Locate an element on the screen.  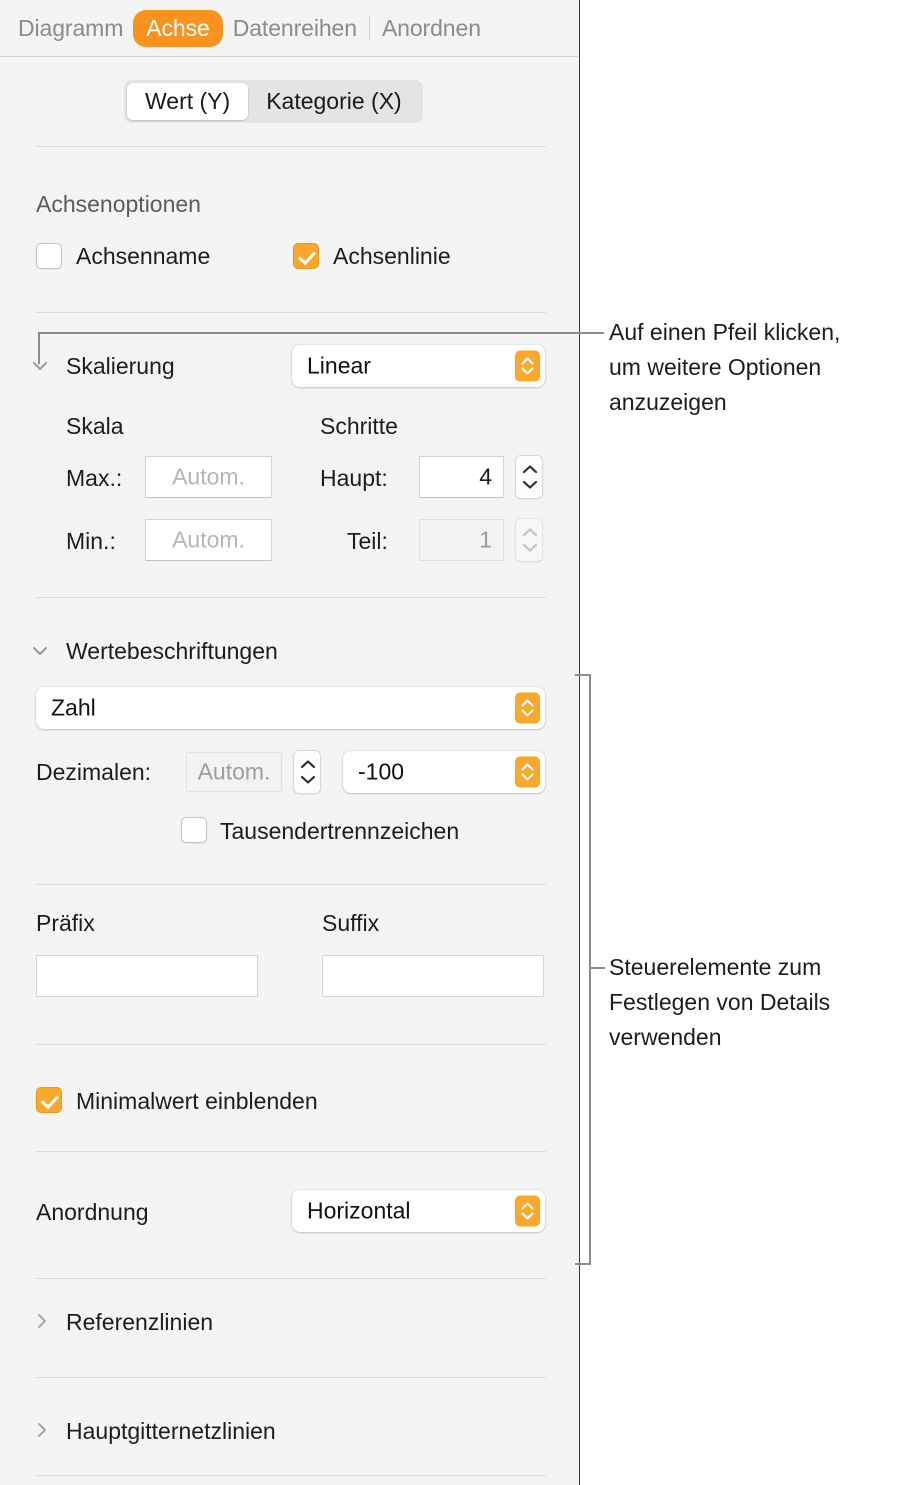
decimals-stepper is located at coordinates (307, 772).